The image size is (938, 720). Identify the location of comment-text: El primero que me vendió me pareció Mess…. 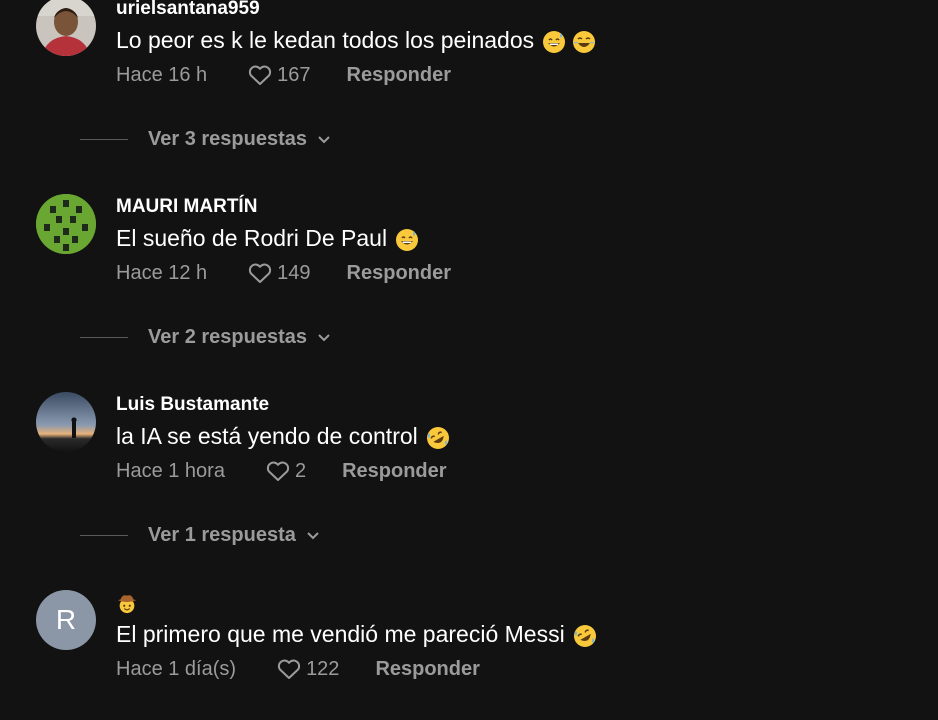
(516, 634).